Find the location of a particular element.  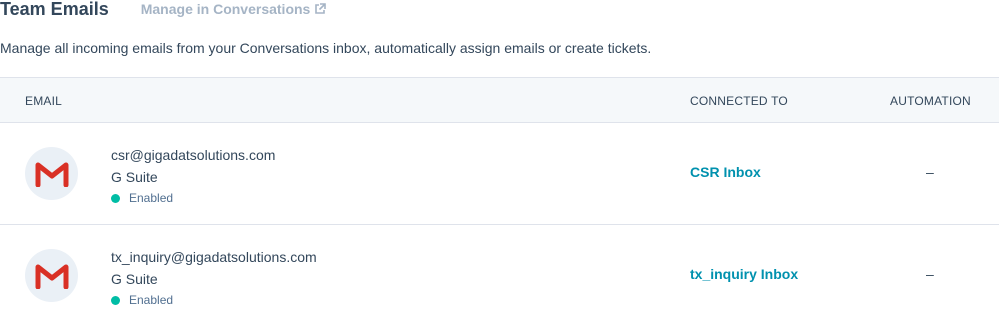

column-header-automation: AUTOMATION is located at coordinates (930, 101).